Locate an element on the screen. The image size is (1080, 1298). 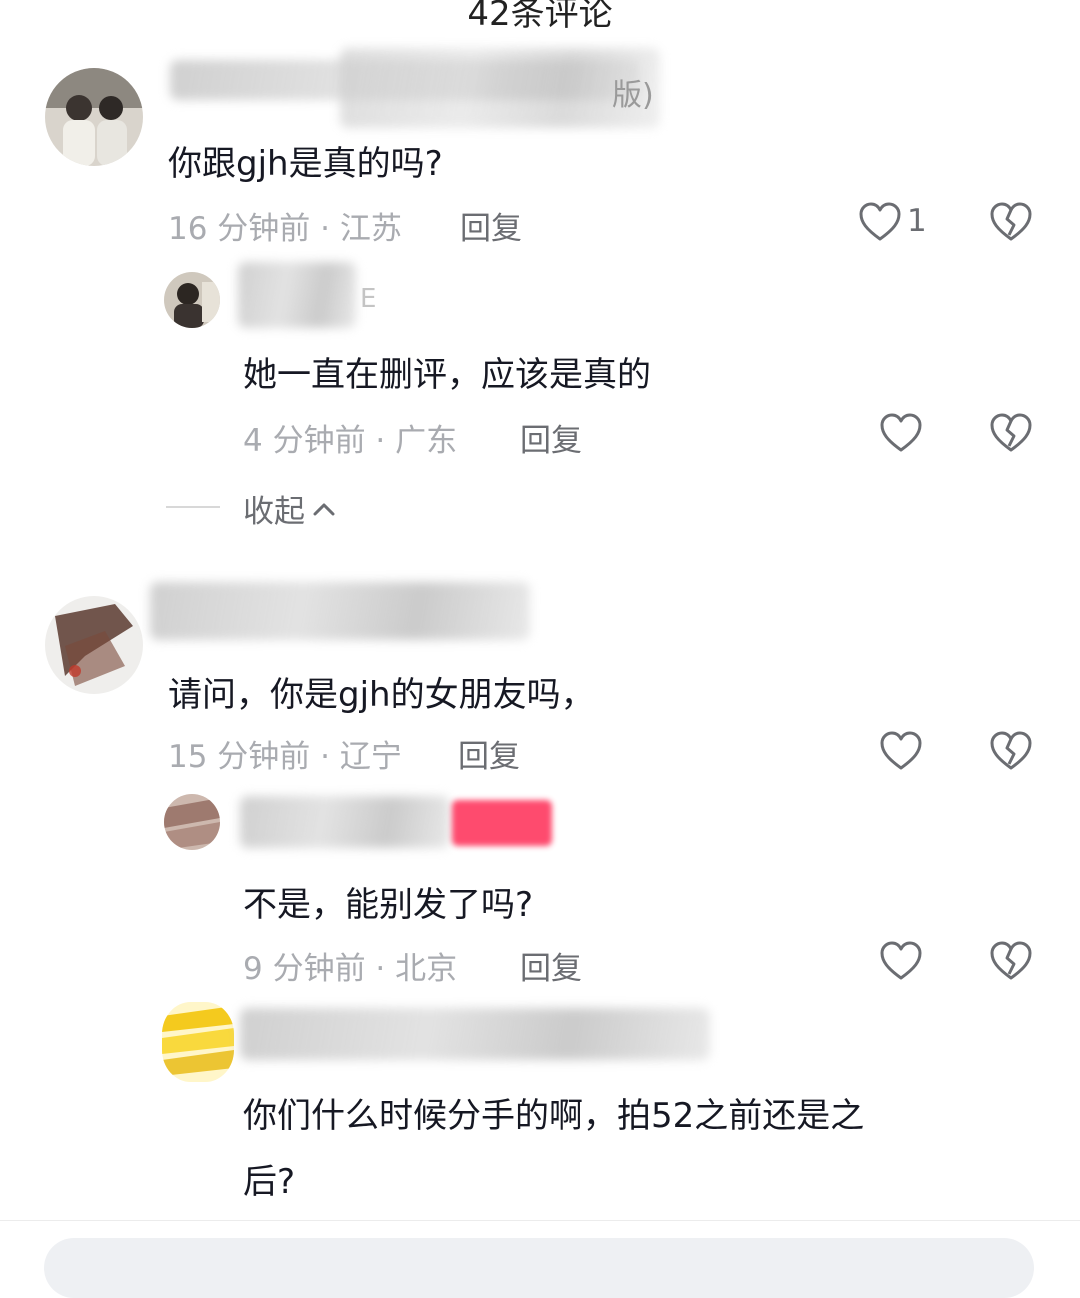
reply-text: 她一直在删评，应该是真的 is located at coordinates (447, 375).